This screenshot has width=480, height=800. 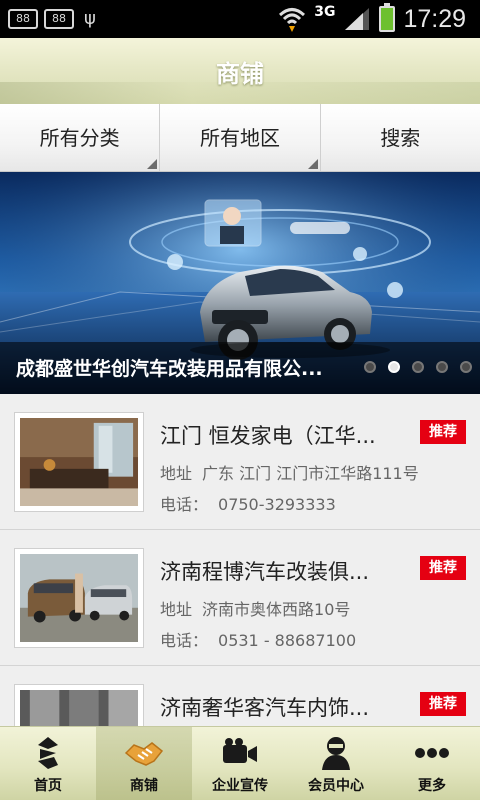 I want to click on phone-value: 0531 - 88687100, so click(x=287, y=640).